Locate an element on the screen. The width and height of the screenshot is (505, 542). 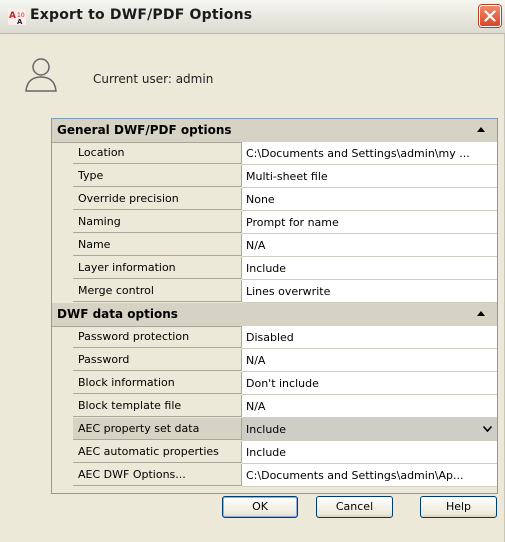
section-header-general: General DWF/PDF options is located at coordinates (274, 131).